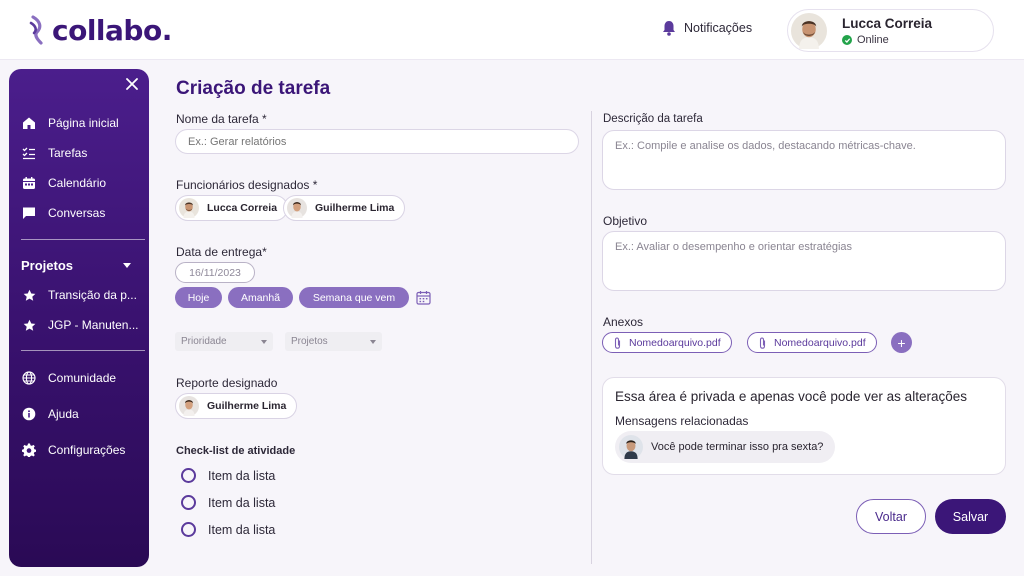 This screenshot has width=1024, height=576. What do you see at coordinates (29, 123) in the screenshot?
I see `home-icon` at bounding box center [29, 123].